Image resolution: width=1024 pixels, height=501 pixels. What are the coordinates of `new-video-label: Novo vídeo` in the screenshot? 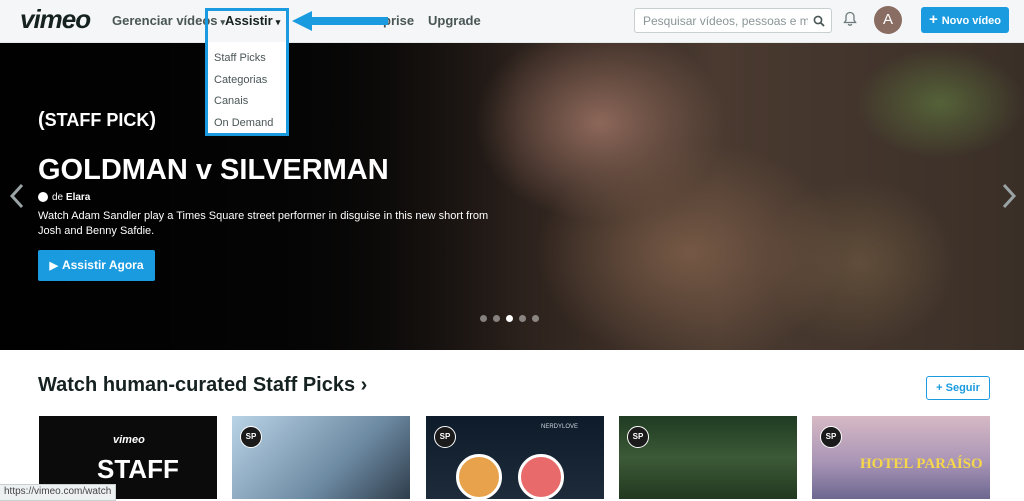 It's located at (971, 21).